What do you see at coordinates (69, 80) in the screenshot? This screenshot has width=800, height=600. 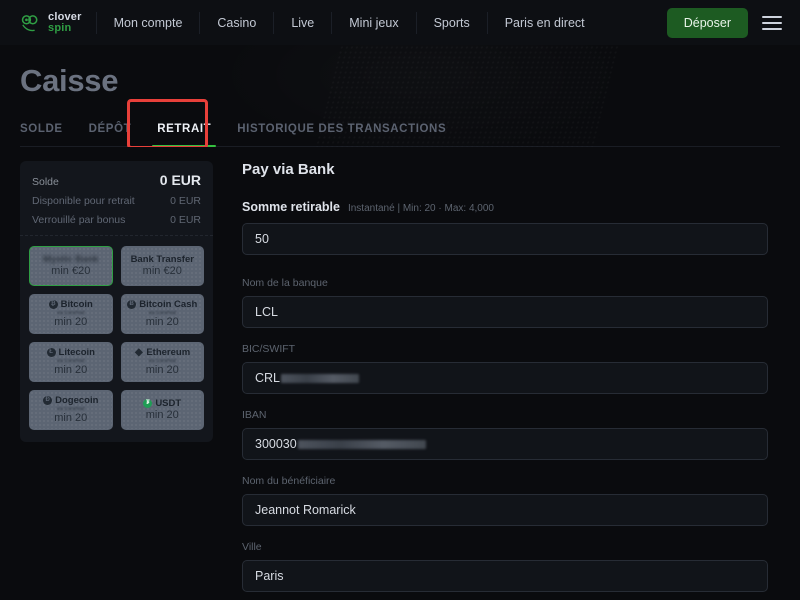 I see `page-title: Caisse` at bounding box center [69, 80].